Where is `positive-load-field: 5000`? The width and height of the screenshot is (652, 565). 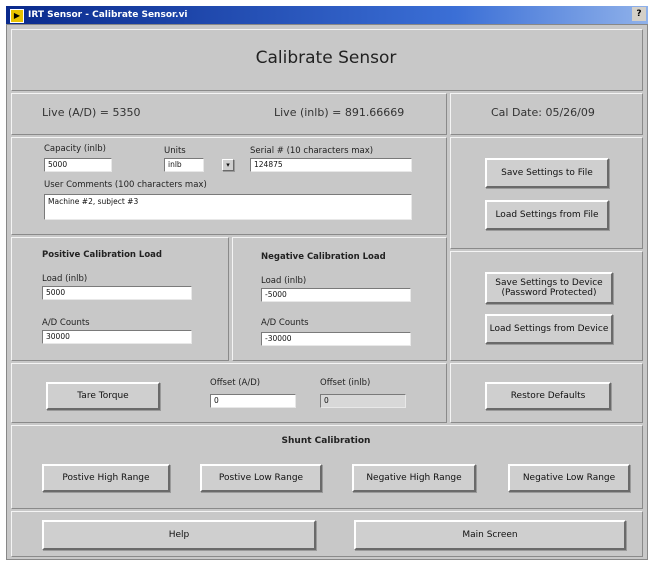 positive-load-field: 5000 is located at coordinates (117, 293).